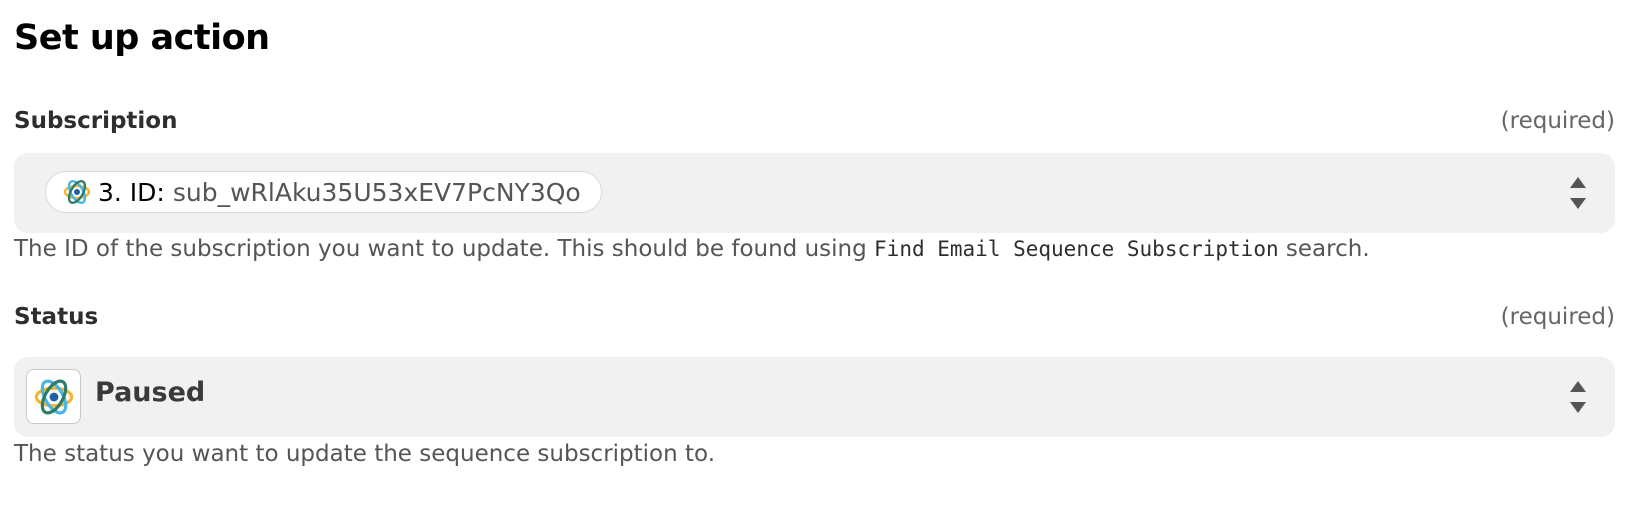 The width and height of the screenshot is (1636, 526). What do you see at coordinates (814, 193) in the screenshot?
I see `subscription-select: 3. ID: sub_wRlAku35U53xEV7PcNY3Qo` at bounding box center [814, 193].